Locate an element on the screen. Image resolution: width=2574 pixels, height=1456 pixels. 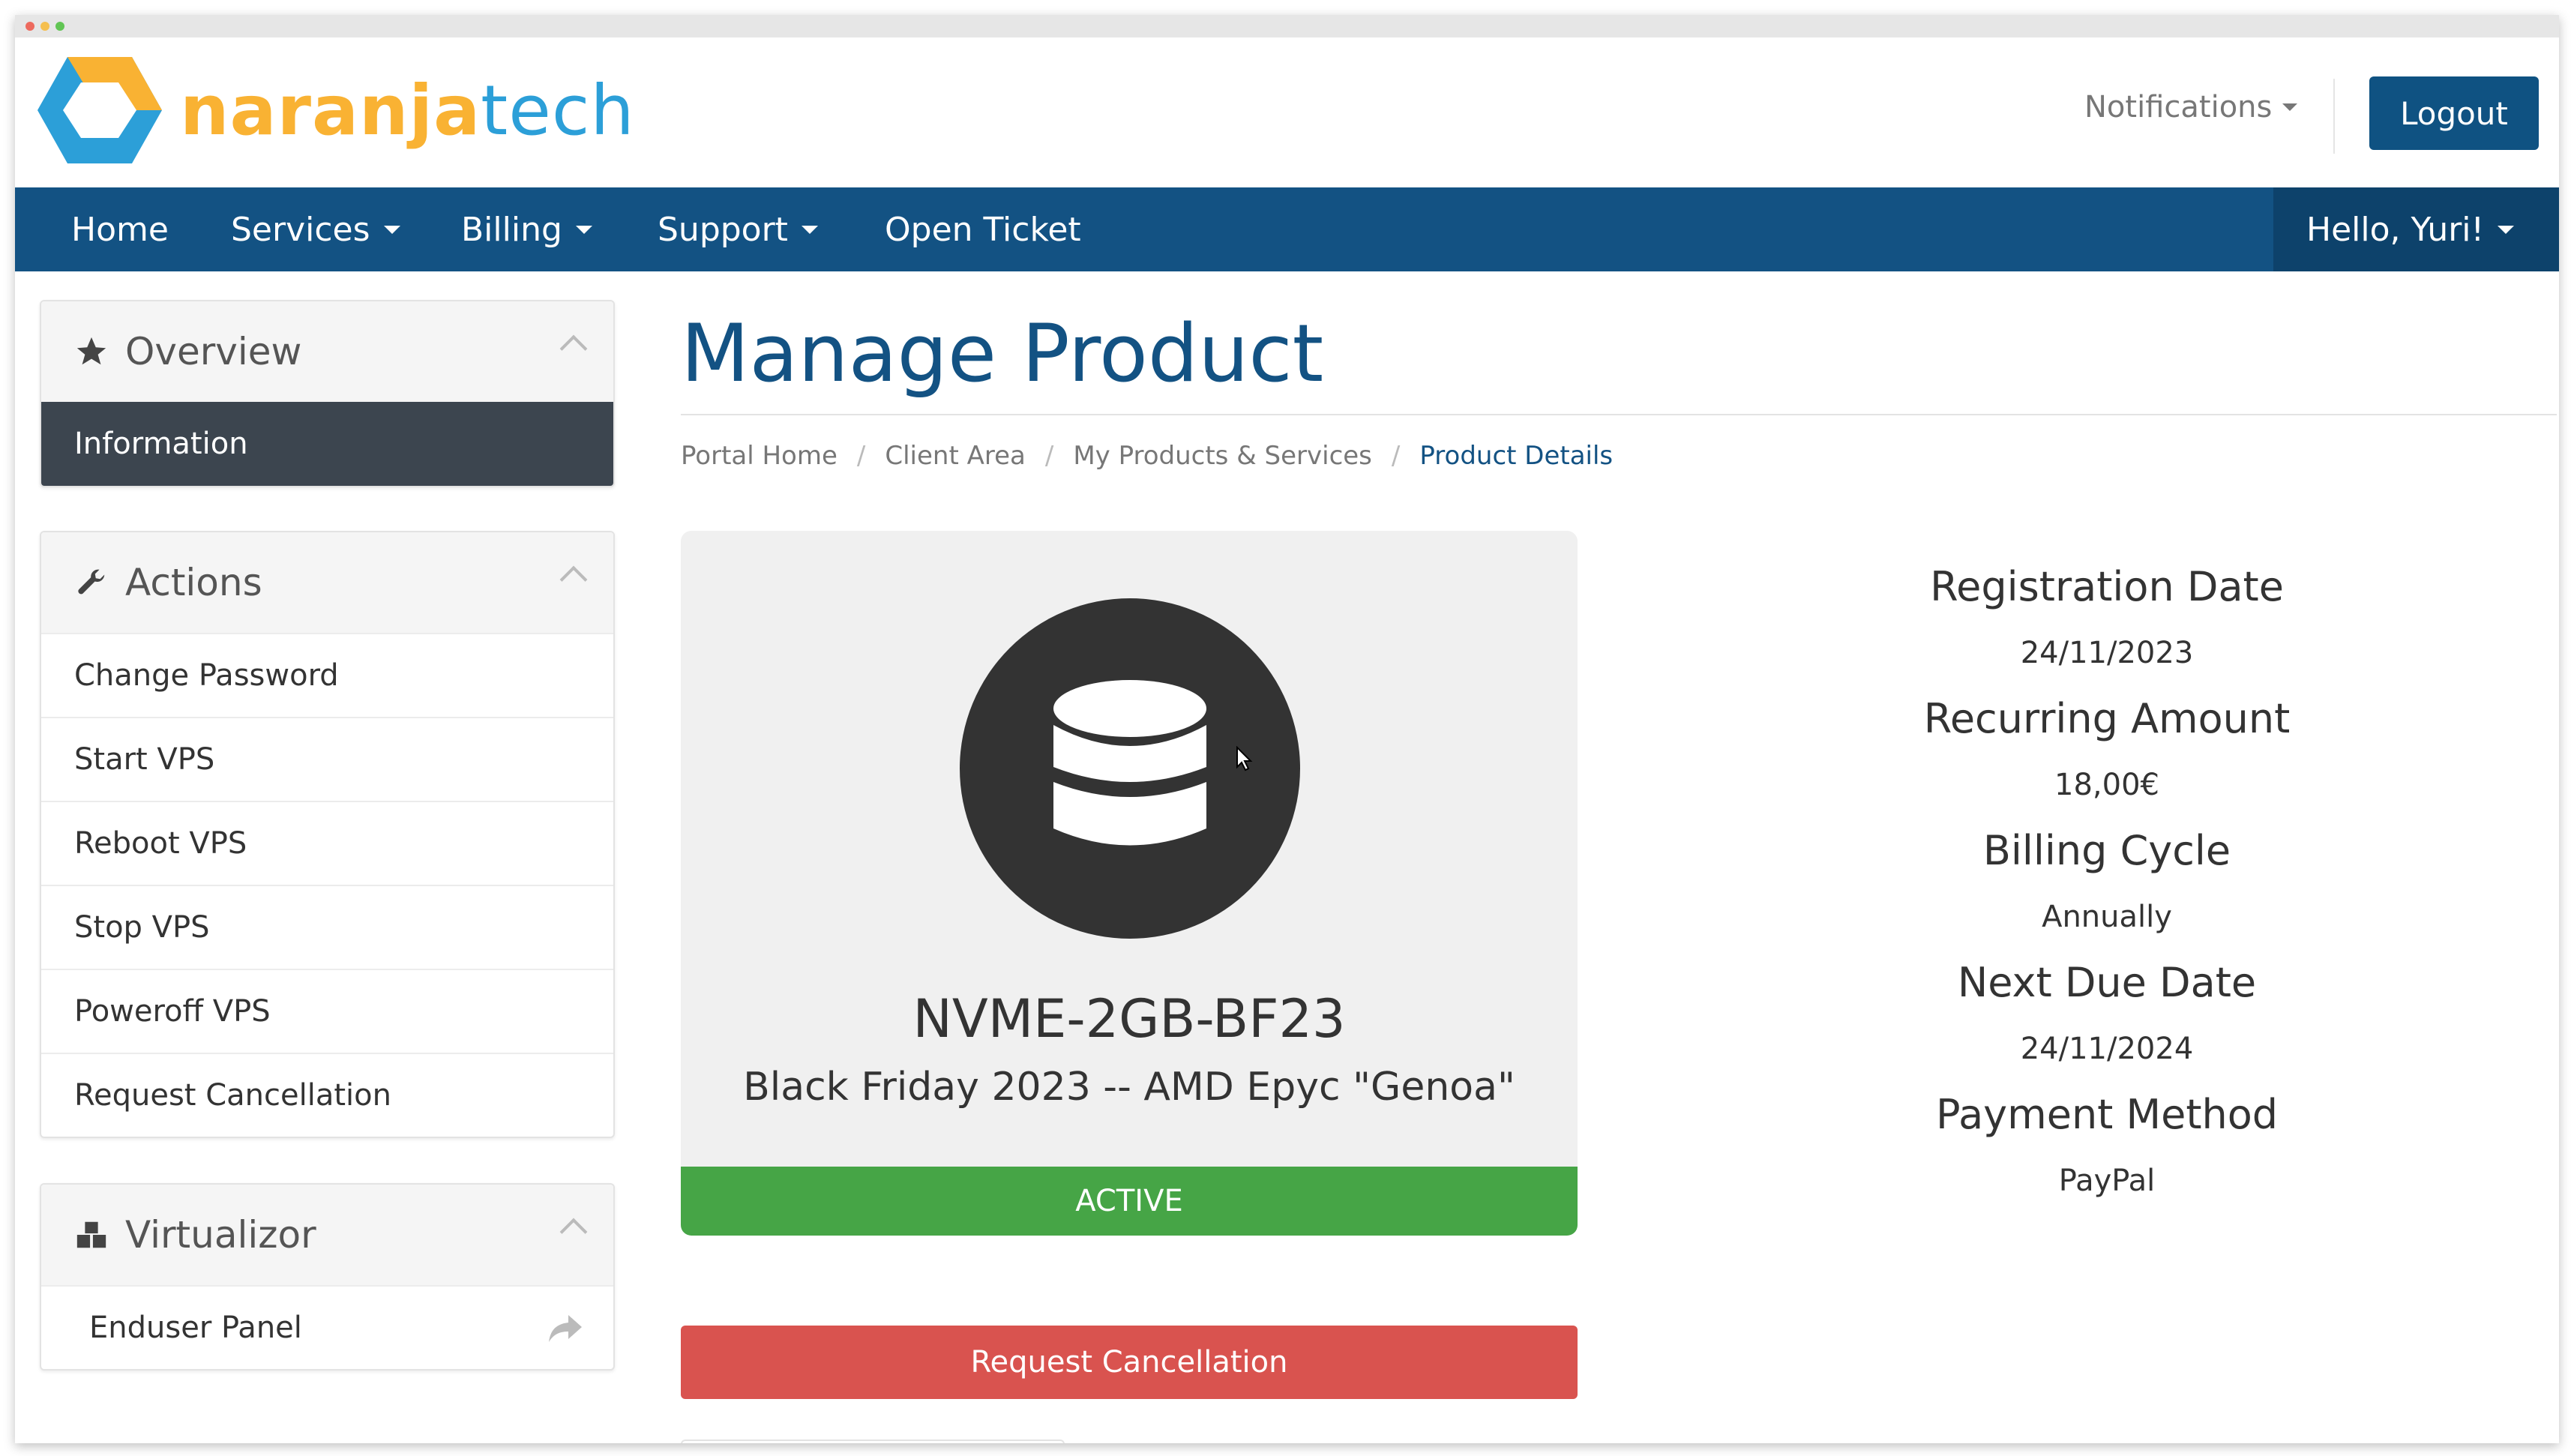
sidebar-item-reboot-vps: Reboot VPS is located at coordinates (327, 843).